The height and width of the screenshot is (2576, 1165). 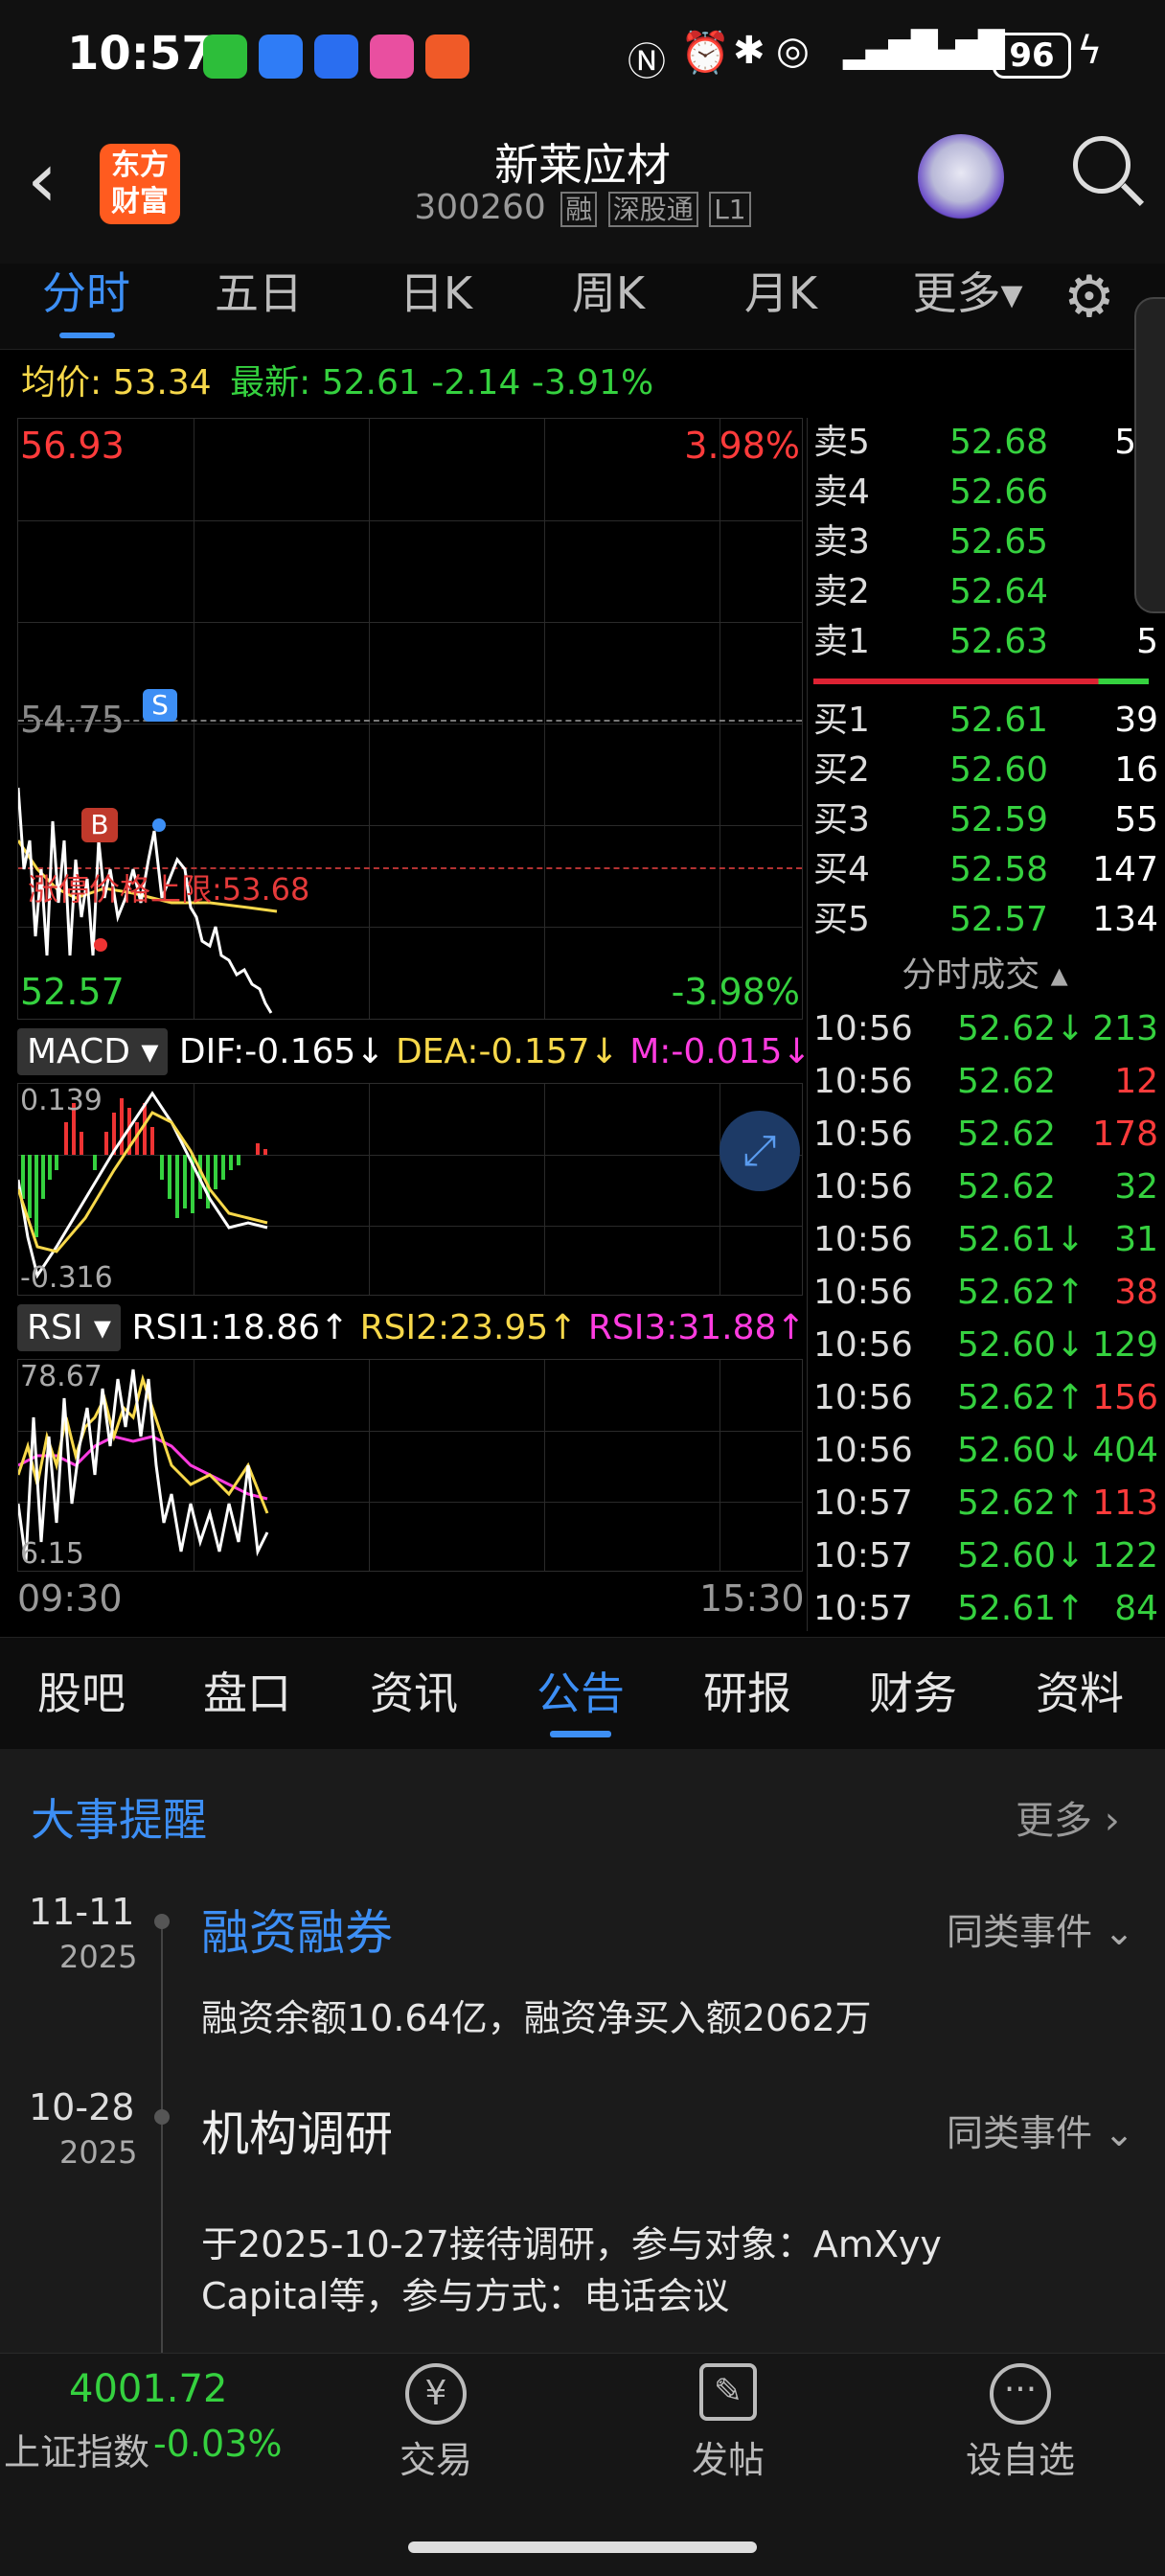 What do you see at coordinates (436, 307) in the screenshot?
I see `tab-daily-k: 日K` at bounding box center [436, 307].